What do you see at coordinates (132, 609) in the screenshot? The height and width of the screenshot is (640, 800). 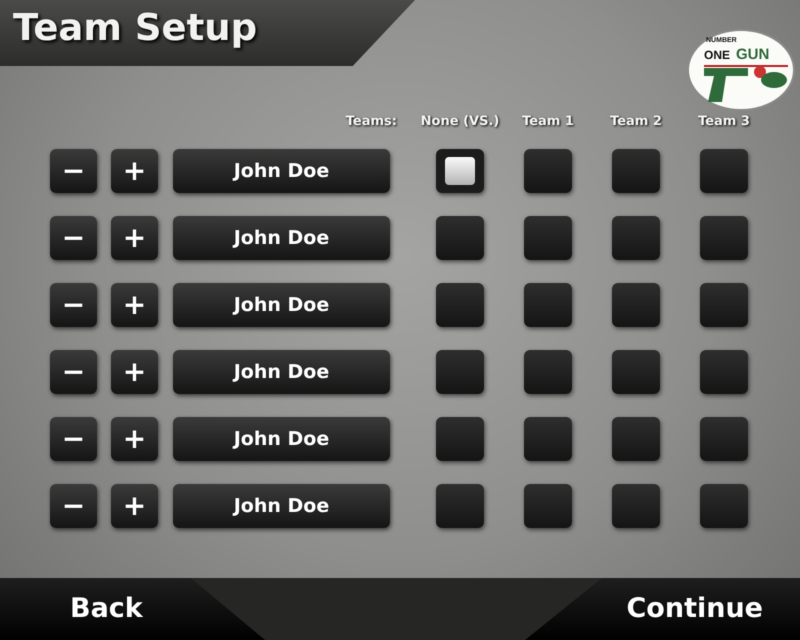 I see `back-button: Back` at bounding box center [132, 609].